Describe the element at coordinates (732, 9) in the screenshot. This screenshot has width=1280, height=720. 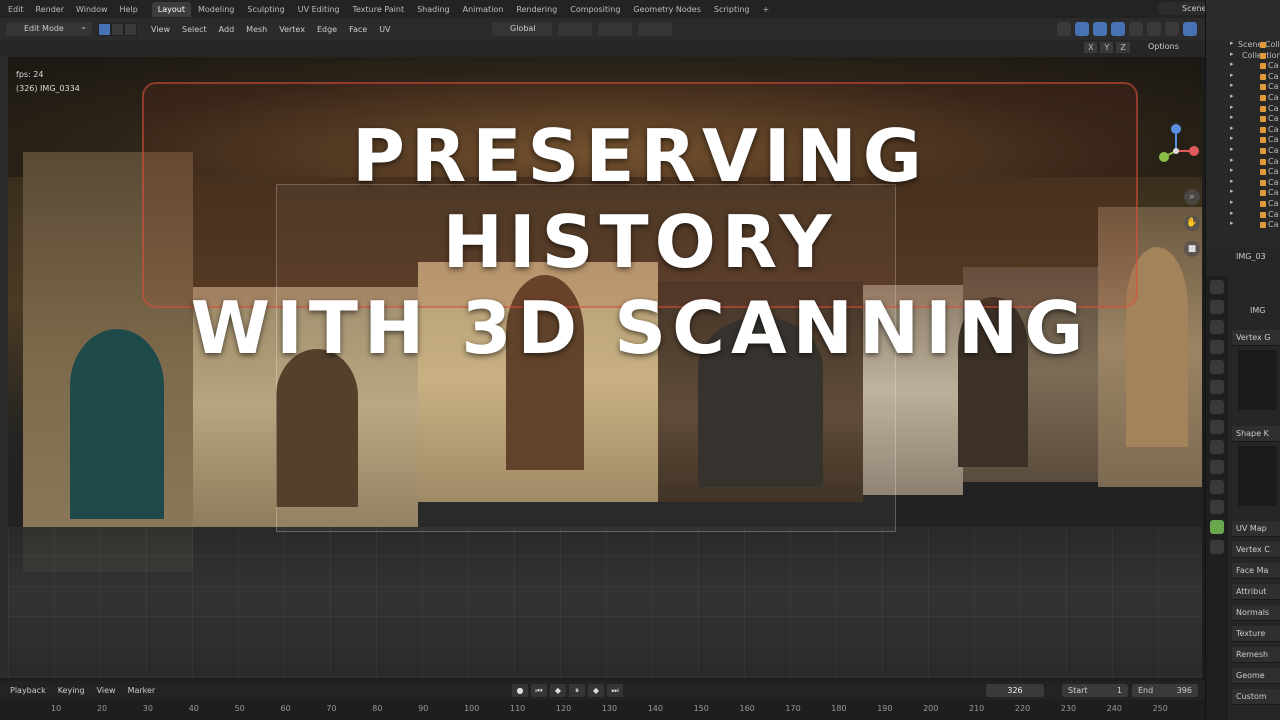
I see `tab-scripting: Scripting` at that location.